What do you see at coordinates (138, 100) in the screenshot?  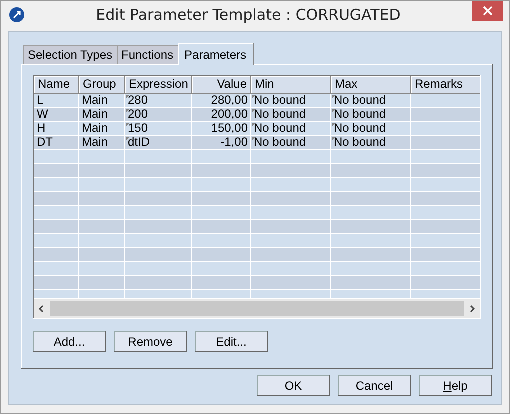 I see `table-cell: 280` at bounding box center [138, 100].